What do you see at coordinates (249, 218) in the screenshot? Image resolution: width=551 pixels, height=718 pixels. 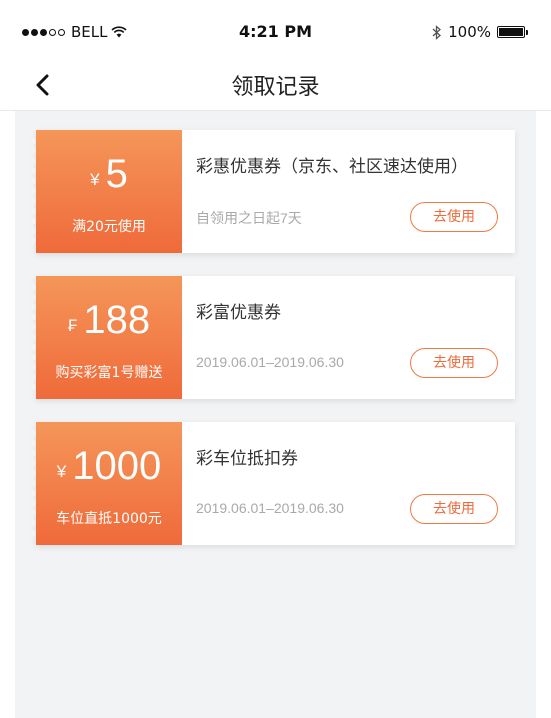 I see `coupon-validity: 自领用之日起7天` at bounding box center [249, 218].